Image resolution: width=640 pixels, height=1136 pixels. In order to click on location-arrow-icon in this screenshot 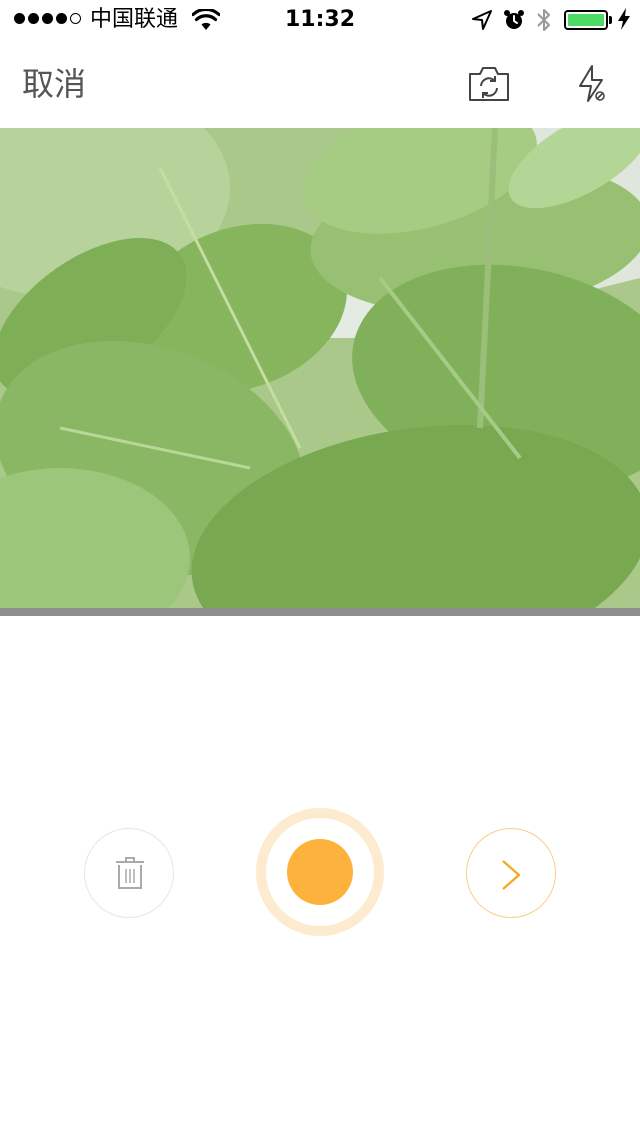, I will do `click(482, 20)`.